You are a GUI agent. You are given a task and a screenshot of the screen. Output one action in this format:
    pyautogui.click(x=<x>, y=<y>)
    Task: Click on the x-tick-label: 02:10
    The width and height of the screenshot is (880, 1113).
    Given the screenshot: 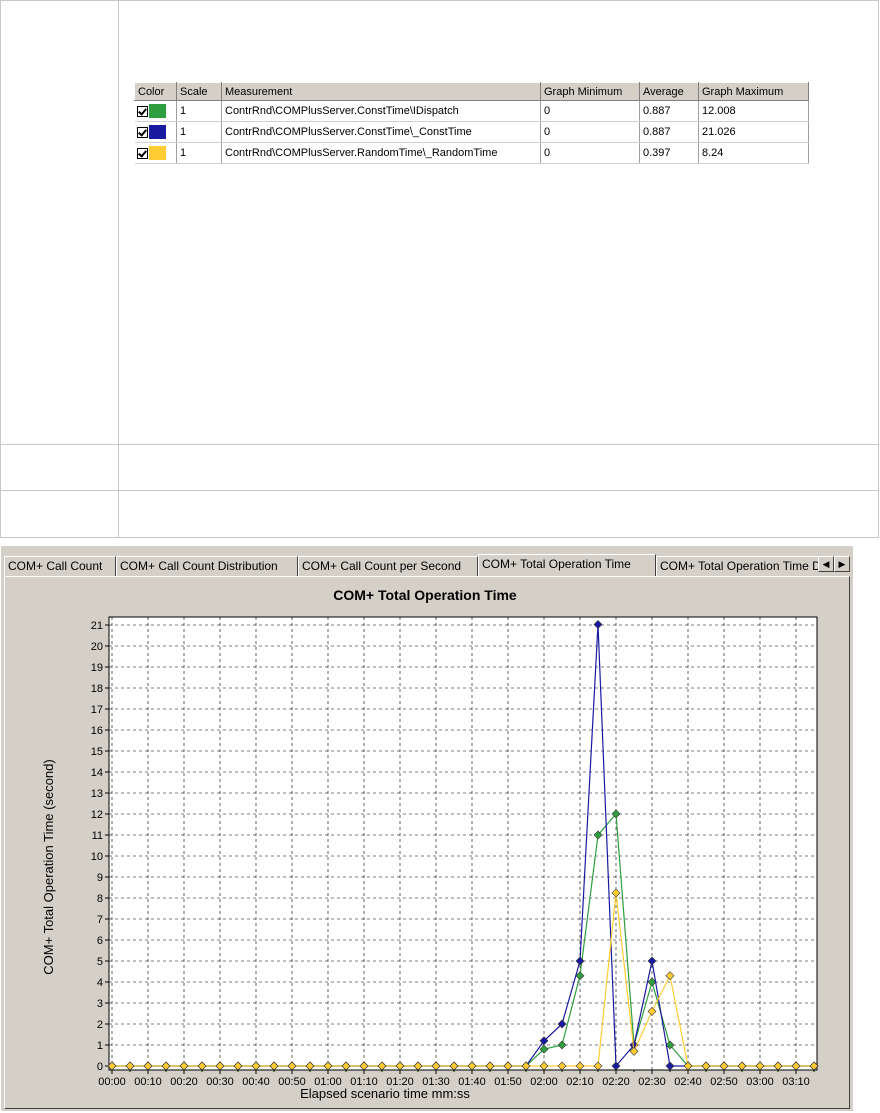 What is the action you would take?
    pyautogui.click(x=580, y=1082)
    